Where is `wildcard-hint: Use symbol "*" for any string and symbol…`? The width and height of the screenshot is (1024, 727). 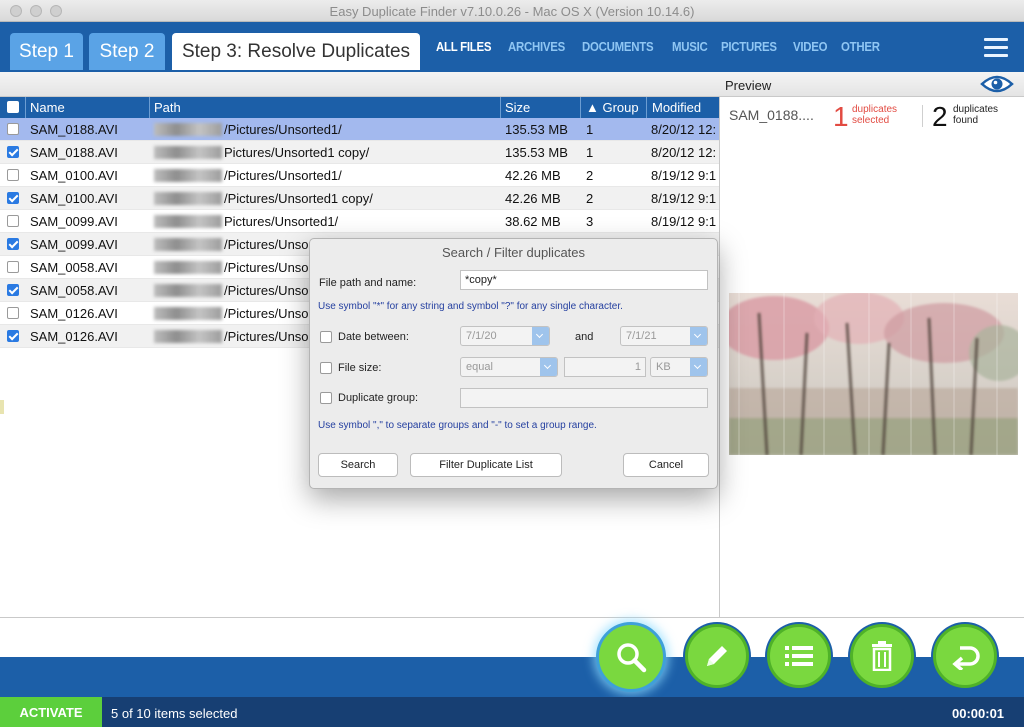 wildcard-hint: Use symbol "*" for any string and symbol… is located at coordinates (470, 306).